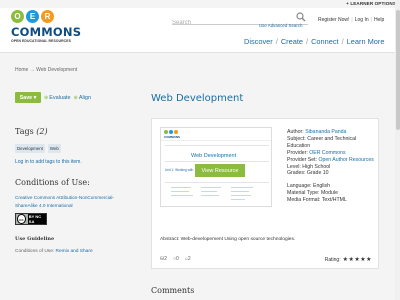 The height and width of the screenshot is (300, 400). Describe the element at coordinates (42, 131) in the screenshot. I see `tags-count: (2)` at that location.